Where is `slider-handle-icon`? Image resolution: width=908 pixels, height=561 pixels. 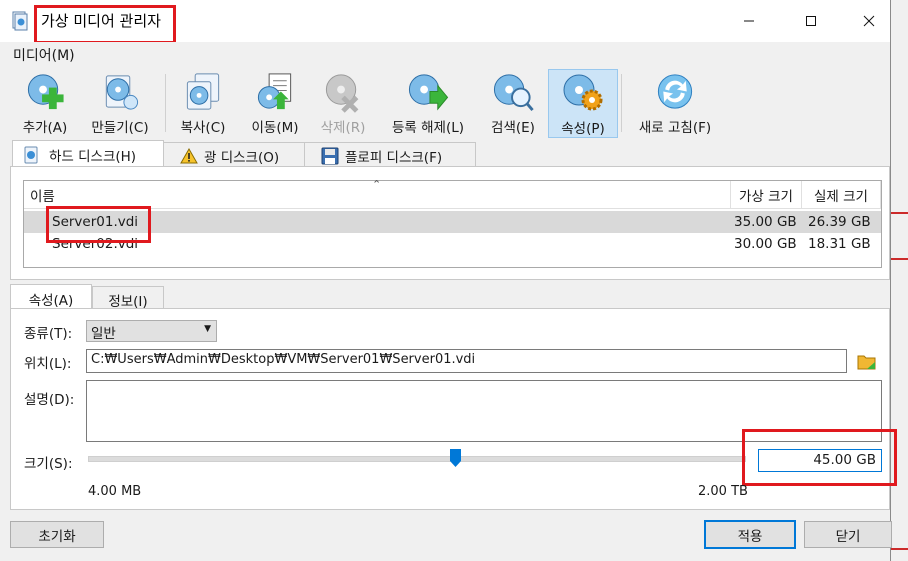
slider-handle-icon is located at coordinates (455, 458).